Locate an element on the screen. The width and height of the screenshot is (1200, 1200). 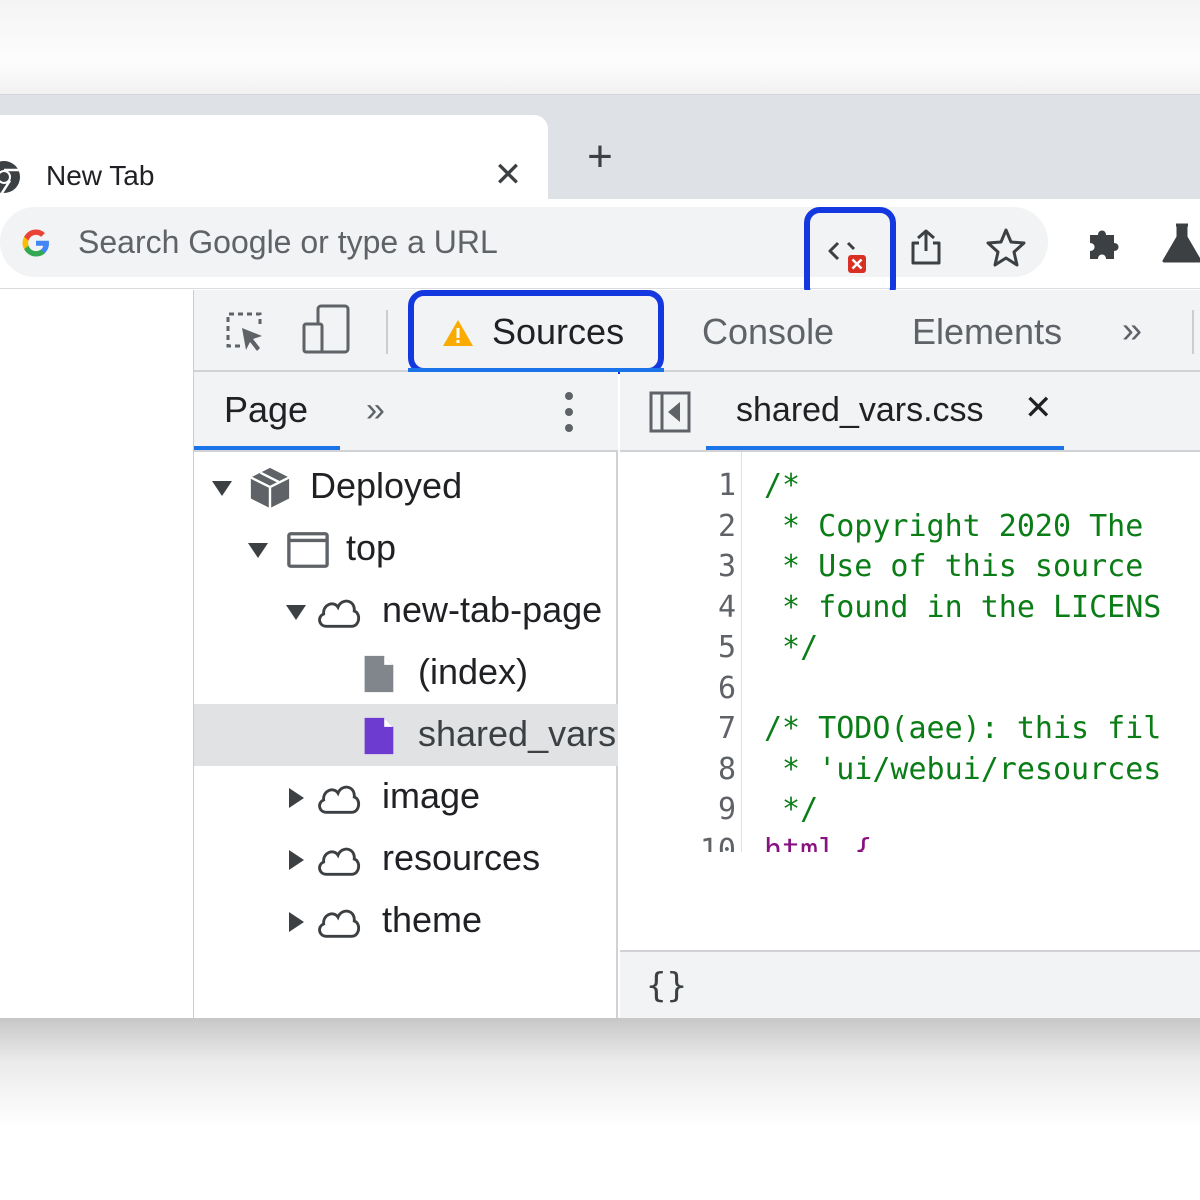
tree-item: shared_vars is located at coordinates (406, 735).